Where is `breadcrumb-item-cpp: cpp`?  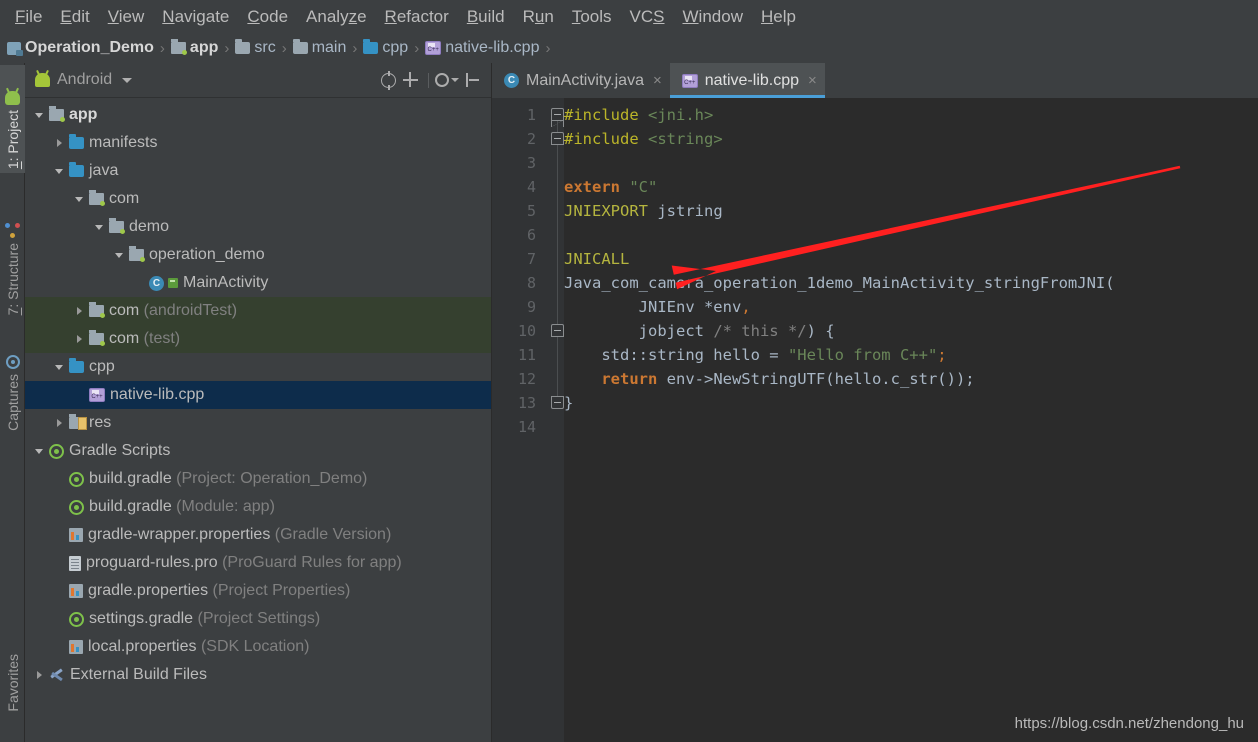
breadcrumb-item-cpp: cpp is located at coordinates (385, 48).